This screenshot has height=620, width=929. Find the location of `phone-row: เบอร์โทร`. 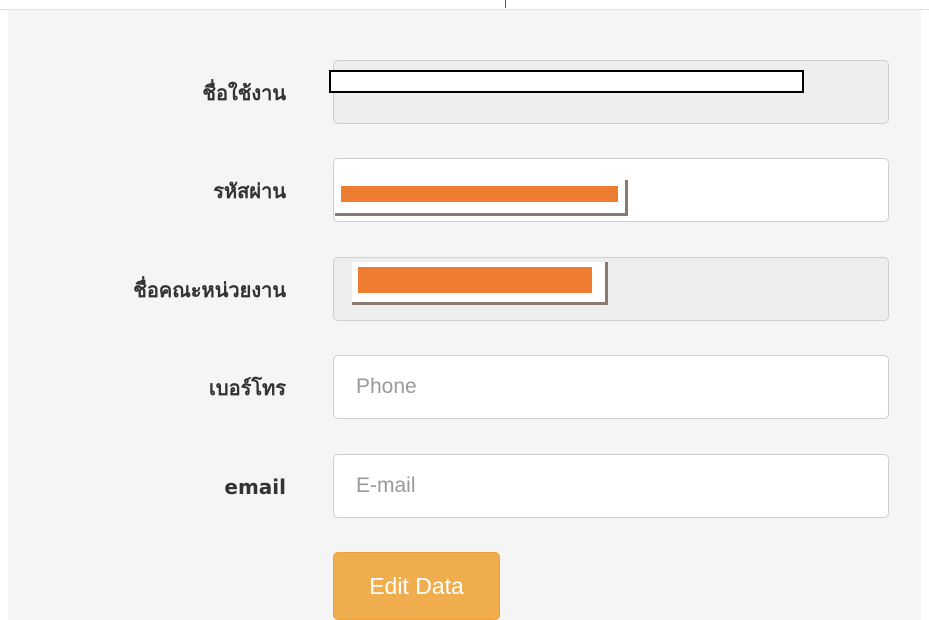

phone-row: เบอร์โทร is located at coordinates (464, 388).